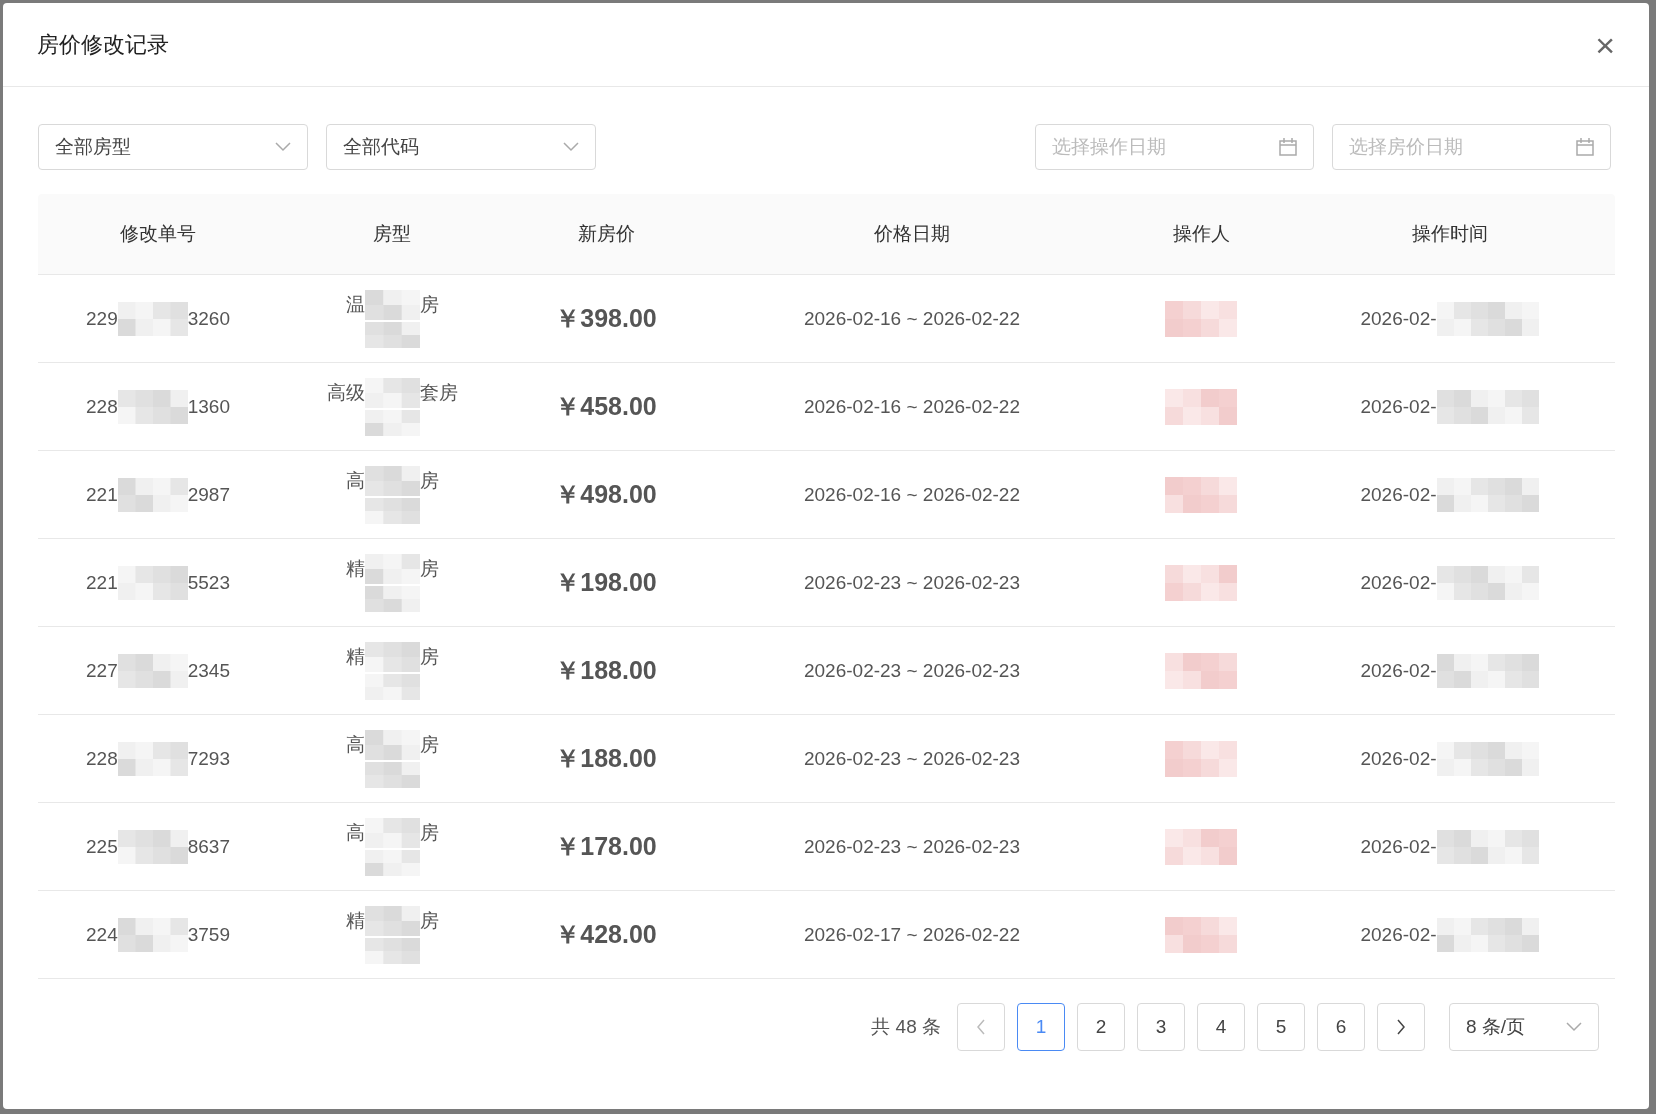 The width and height of the screenshot is (1656, 1114). Describe the element at coordinates (208, 318) in the screenshot. I see `table-cell: 3260` at that location.